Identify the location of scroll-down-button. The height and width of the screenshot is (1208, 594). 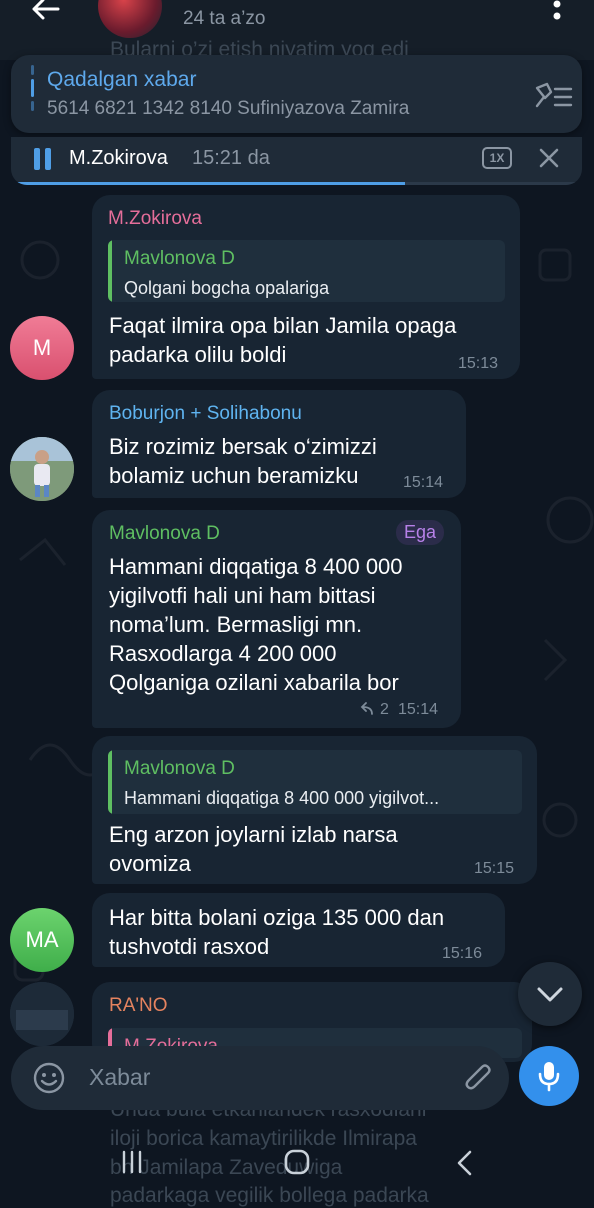
(550, 994).